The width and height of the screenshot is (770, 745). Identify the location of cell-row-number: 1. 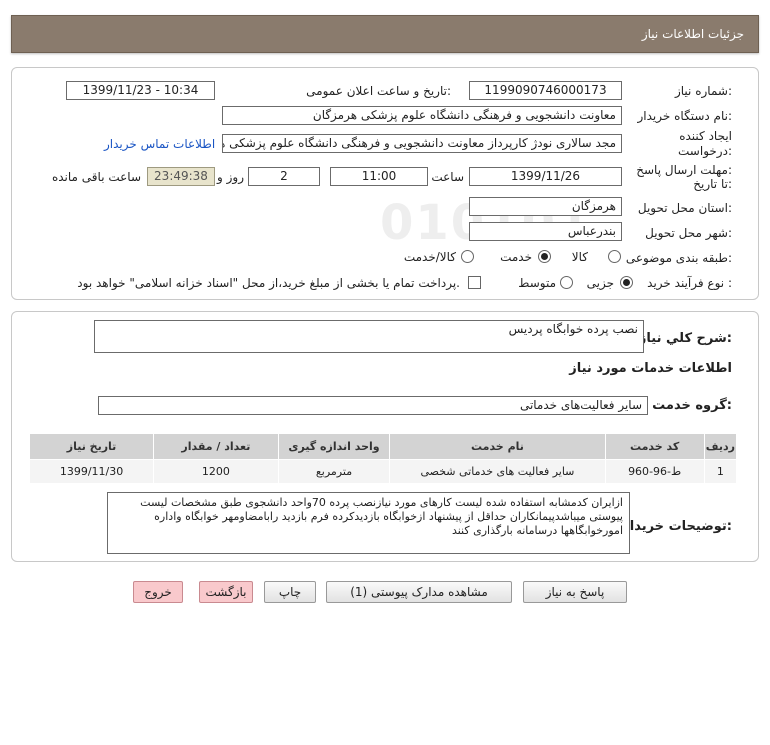
(720, 471).